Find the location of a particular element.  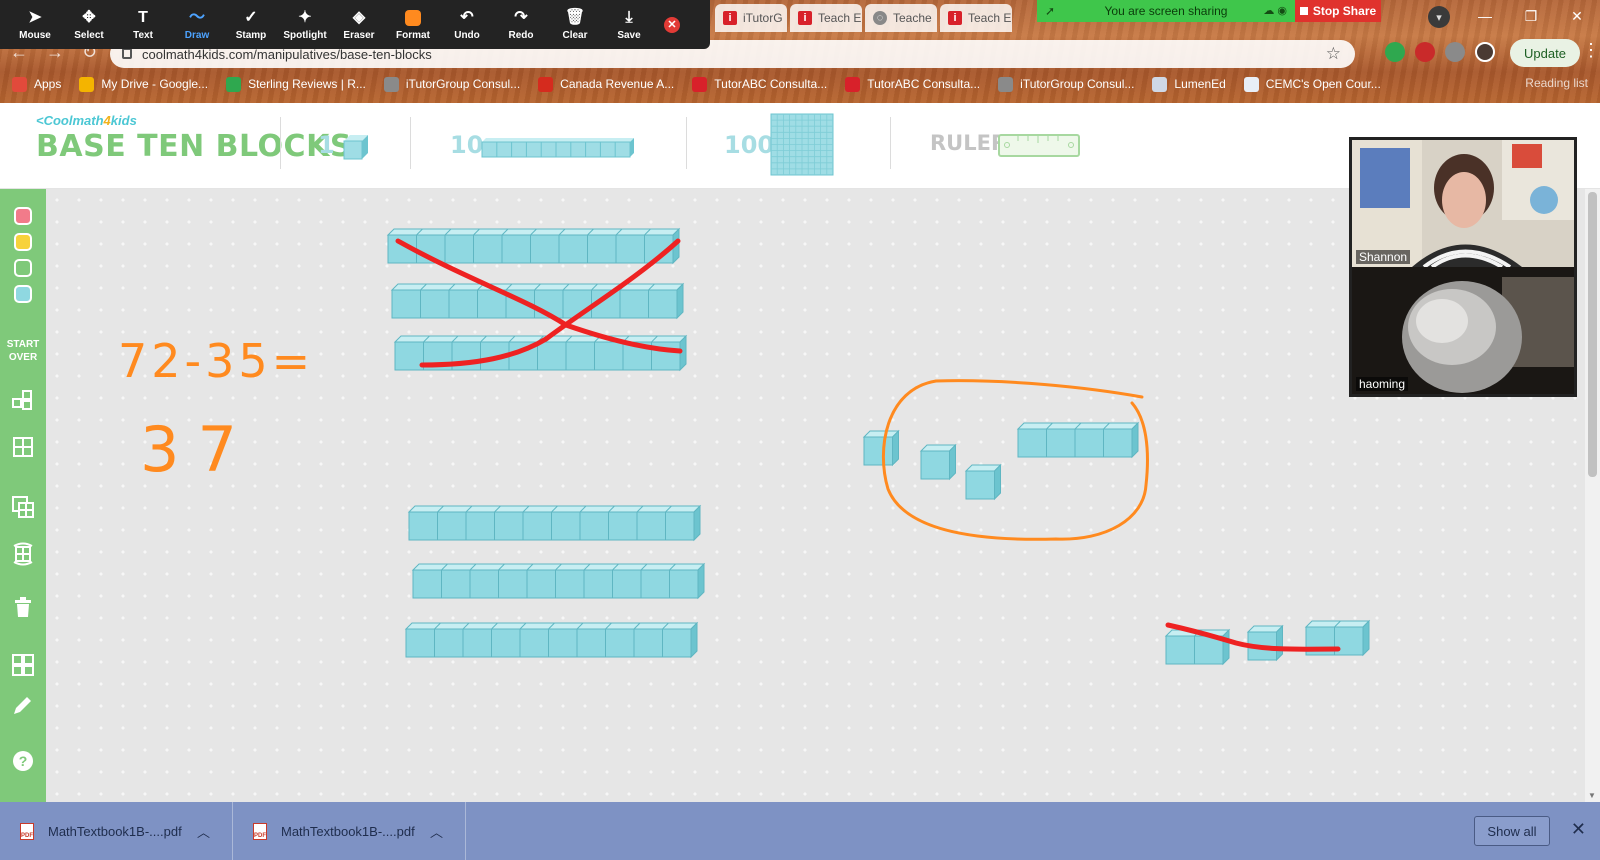

start-over-line-1: START is located at coordinates (23, 344).